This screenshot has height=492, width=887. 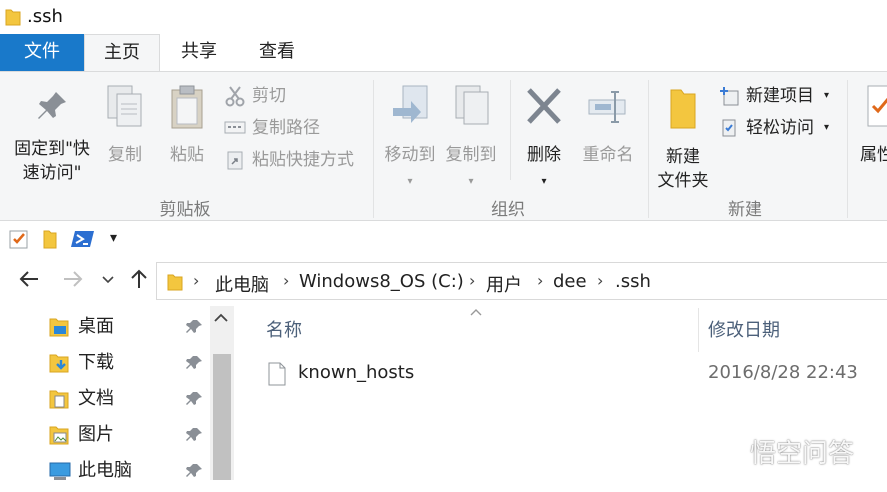 What do you see at coordinates (185, 210) in the screenshot?
I see `clipboard-group-label: 剪贴板` at bounding box center [185, 210].